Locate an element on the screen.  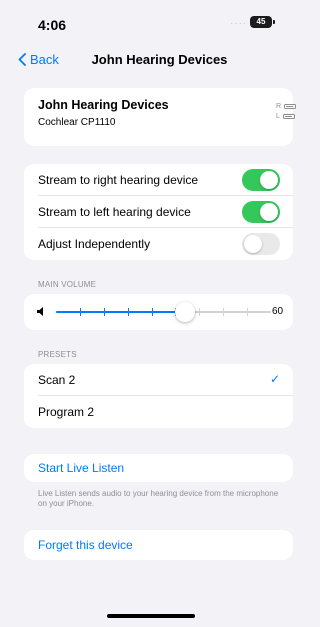
volume-slider-fill is located at coordinates (120, 312).